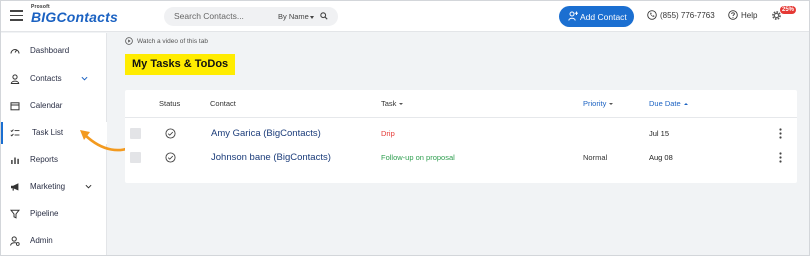  What do you see at coordinates (271, 157) in the screenshot?
I see `contact-link: Johnson bane (BigContacts)` at bounding box center [271, 157].